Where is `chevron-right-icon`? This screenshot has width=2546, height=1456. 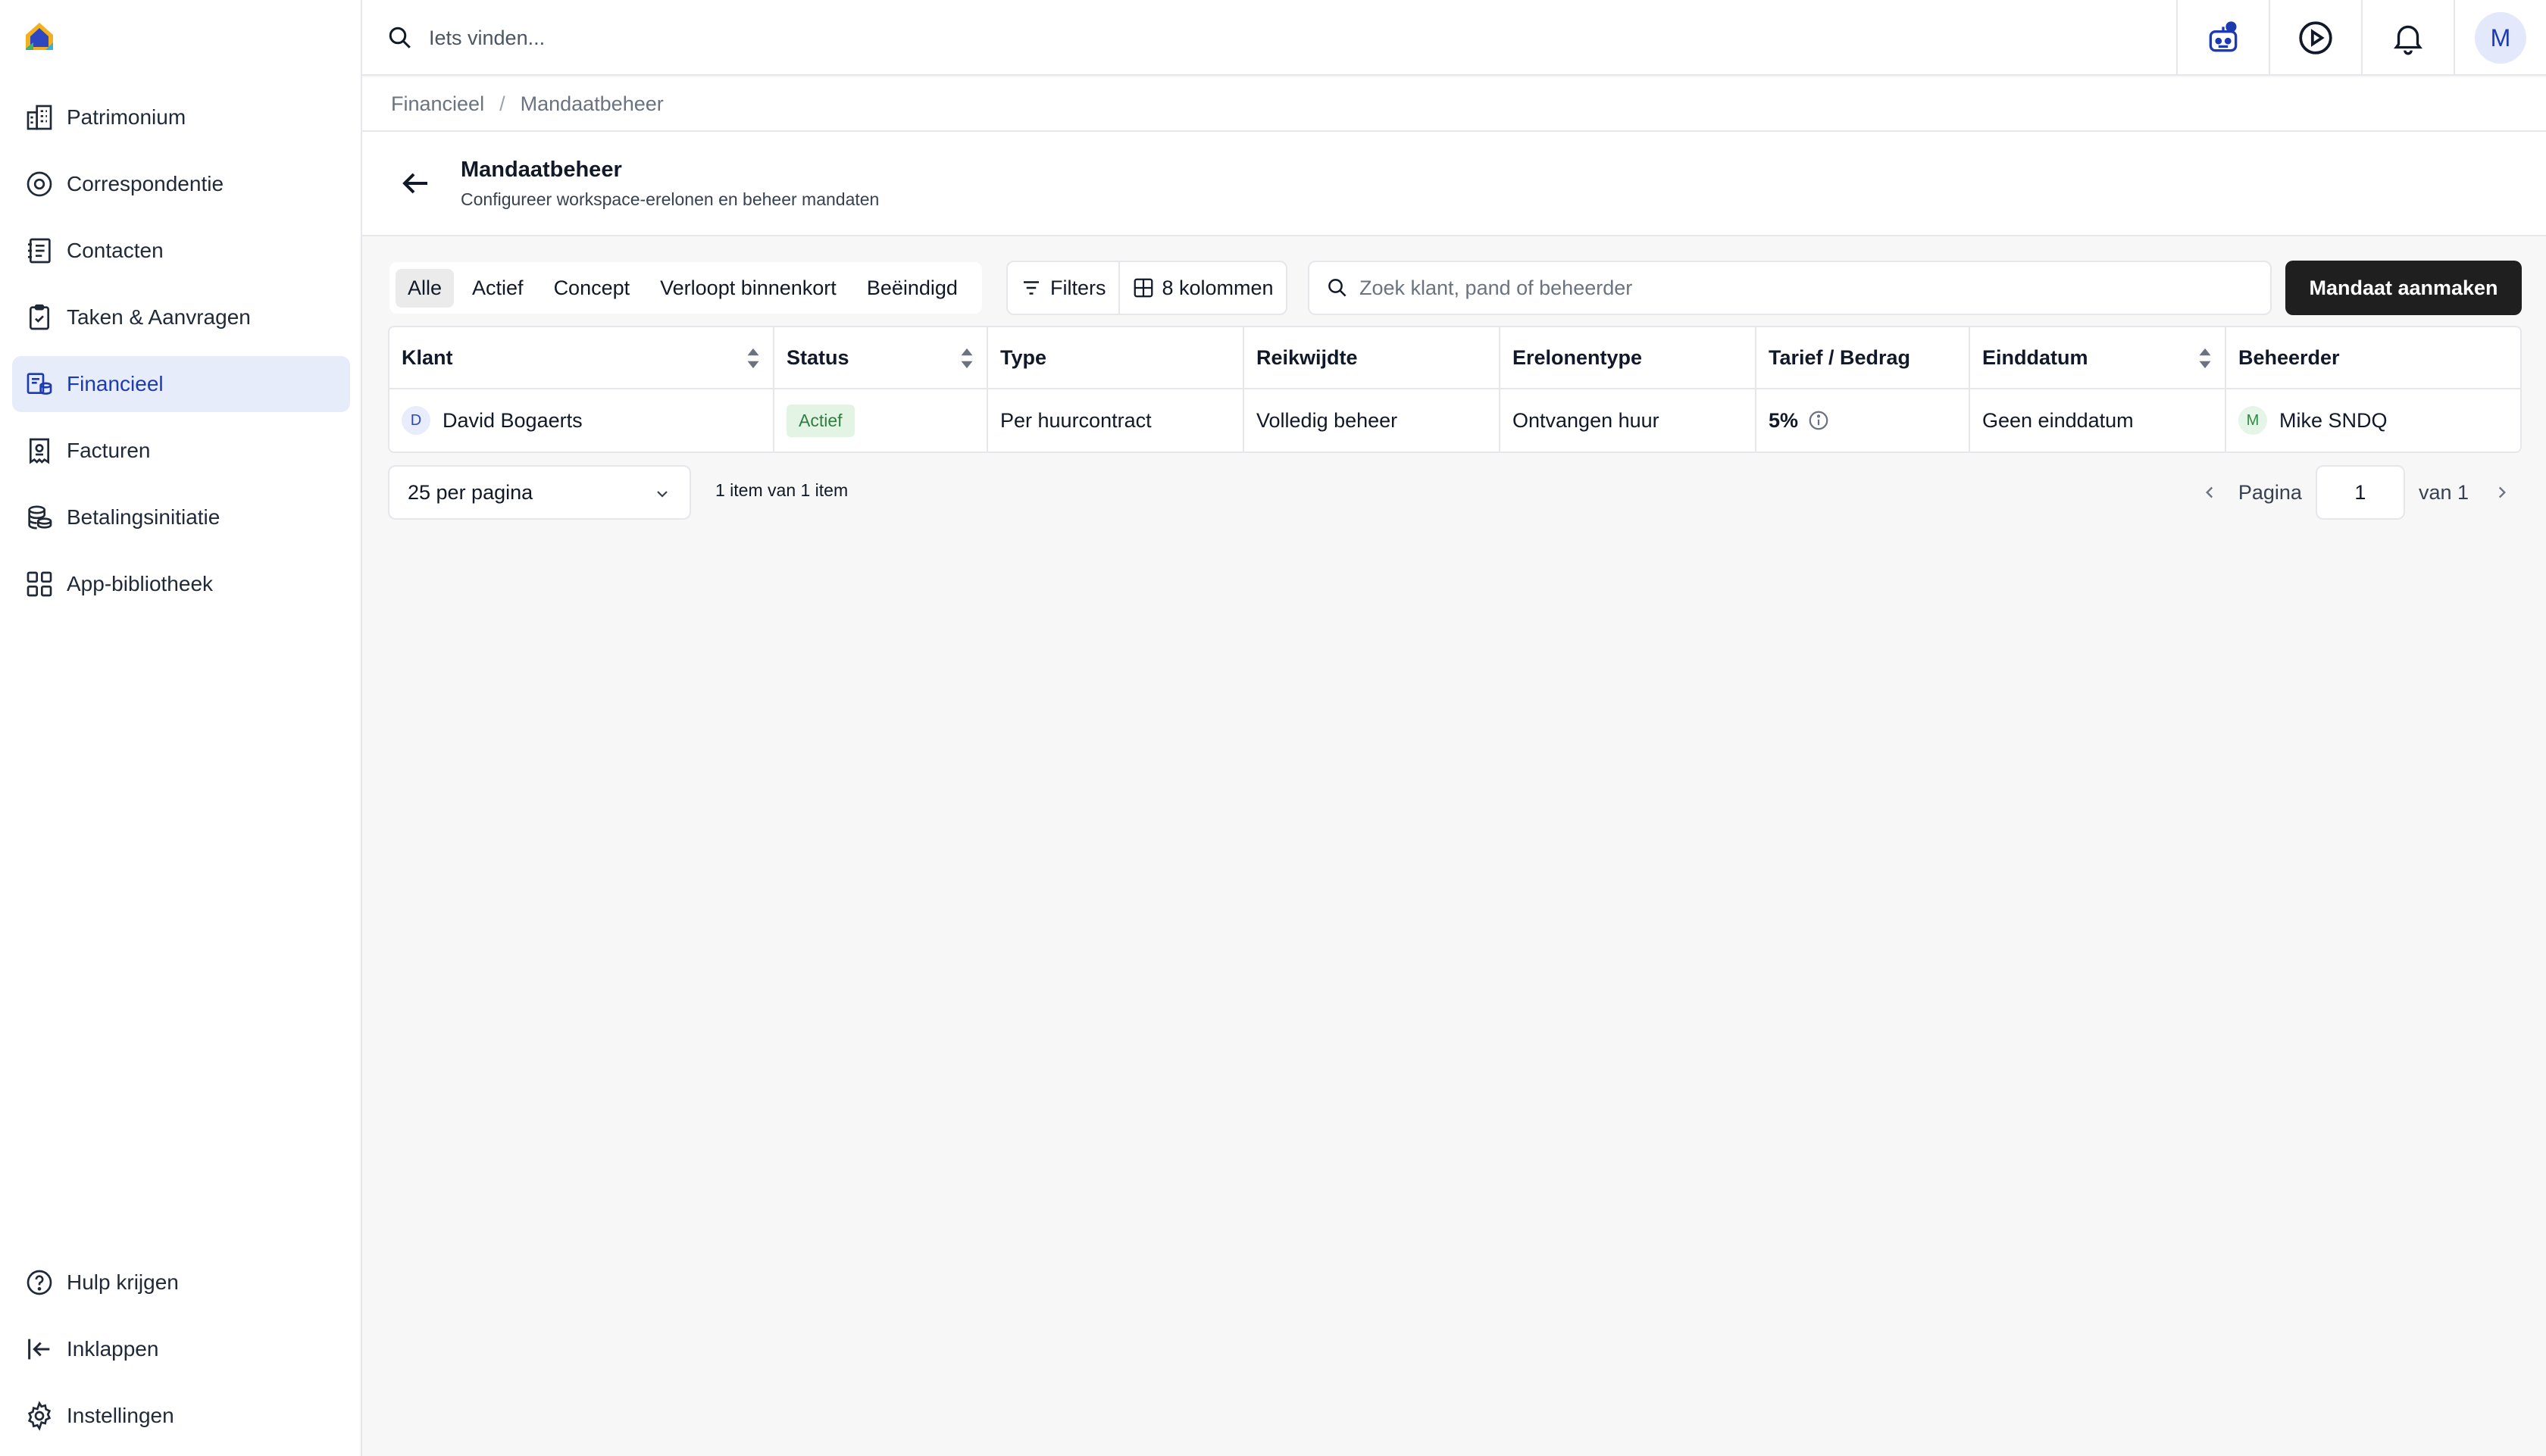
chevron-right-icon is located at coordinates (2502, 492).